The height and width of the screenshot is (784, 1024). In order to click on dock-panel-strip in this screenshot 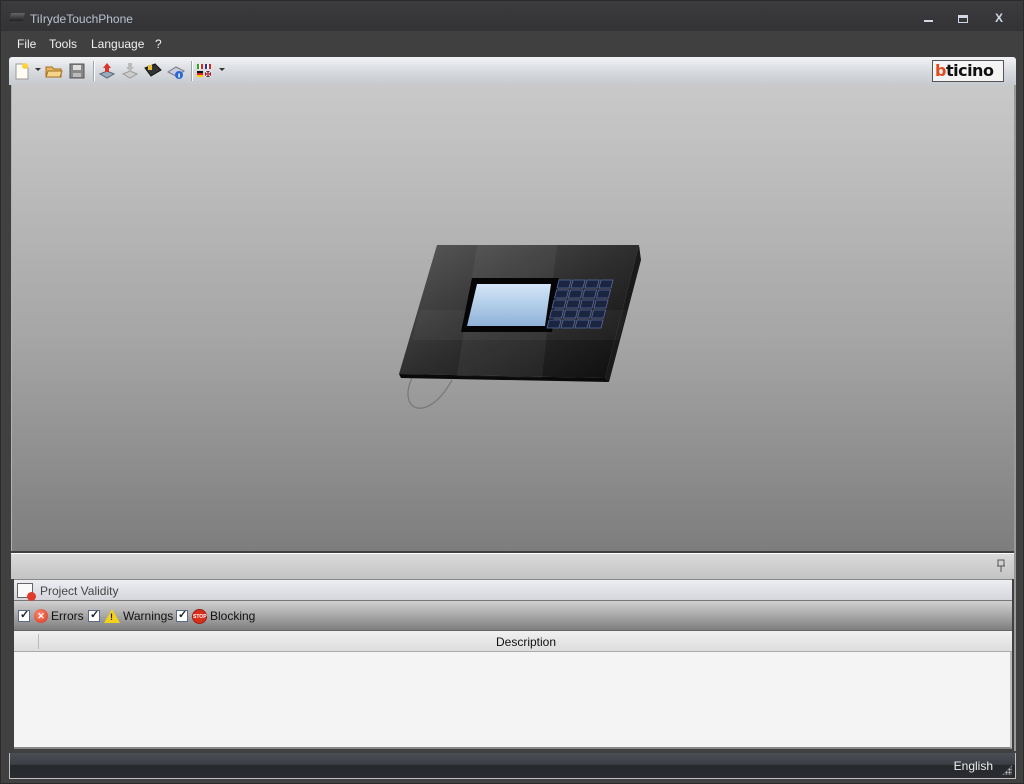, I will do `click(512, 566)`.